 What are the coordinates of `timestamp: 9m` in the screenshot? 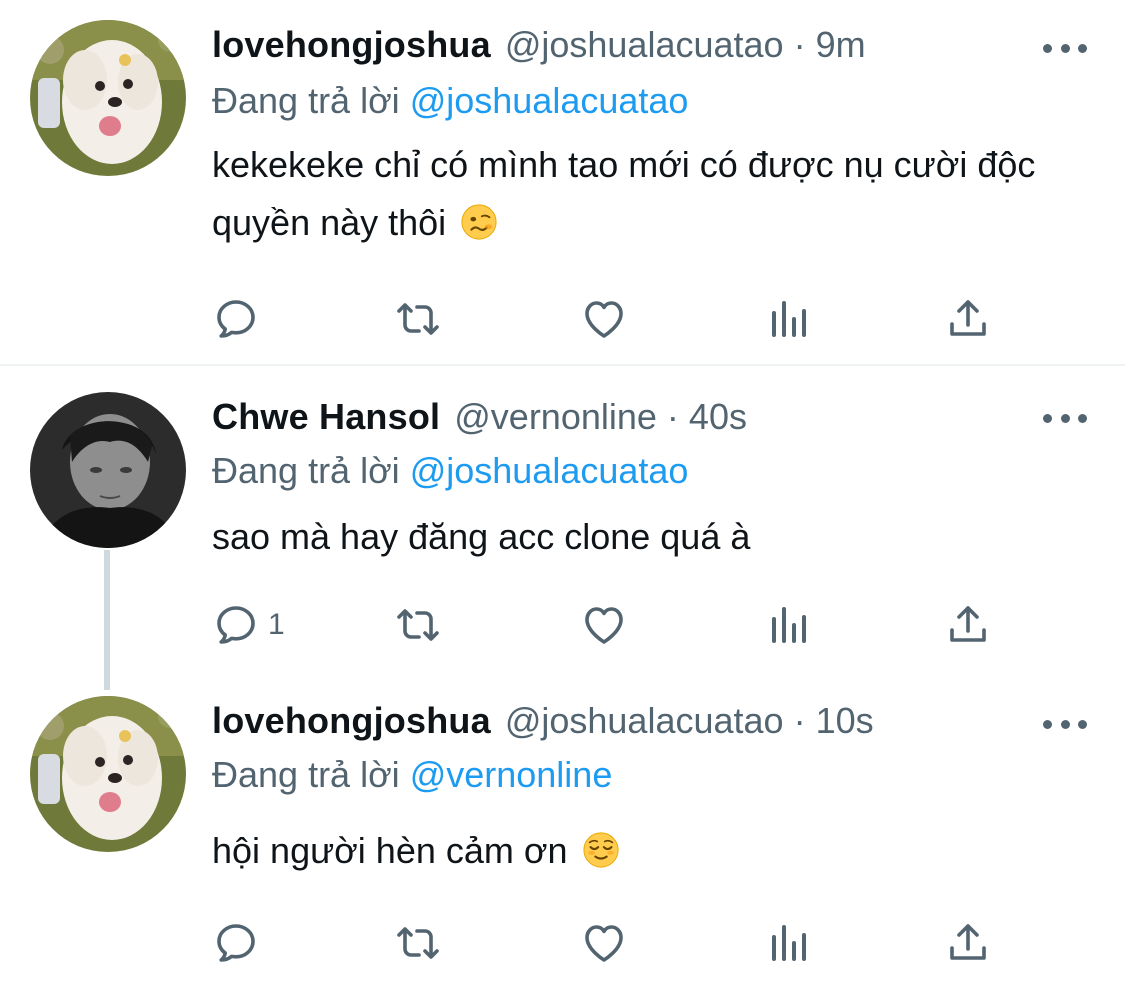 It's located at (841, 45).